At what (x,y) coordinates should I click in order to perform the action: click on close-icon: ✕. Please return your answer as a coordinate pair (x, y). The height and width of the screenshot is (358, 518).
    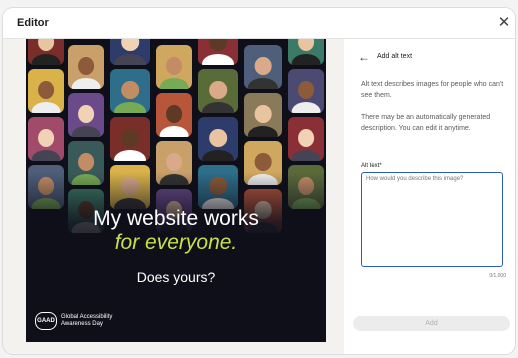
    Looking at the image, I should click on (504, 23).